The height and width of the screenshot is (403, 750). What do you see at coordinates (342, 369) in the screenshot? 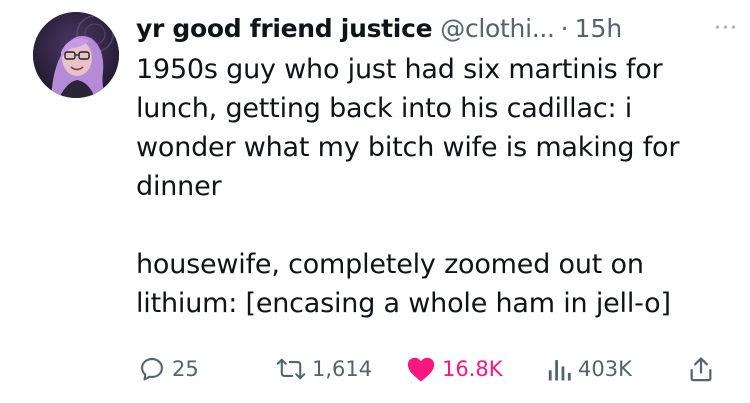
I see `retweet-count: 1,614` at bounding box center [342, 369].